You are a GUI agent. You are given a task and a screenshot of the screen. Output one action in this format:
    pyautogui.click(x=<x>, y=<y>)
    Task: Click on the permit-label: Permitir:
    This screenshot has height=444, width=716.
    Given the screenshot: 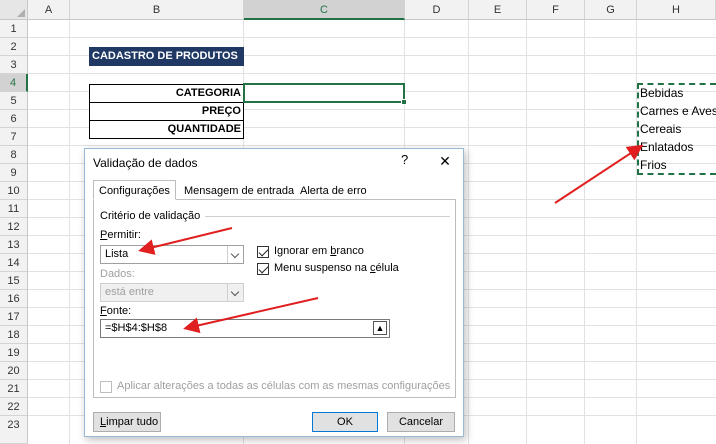 What is the action you would take?
    pyautogui.click(x=120, y=235)
    